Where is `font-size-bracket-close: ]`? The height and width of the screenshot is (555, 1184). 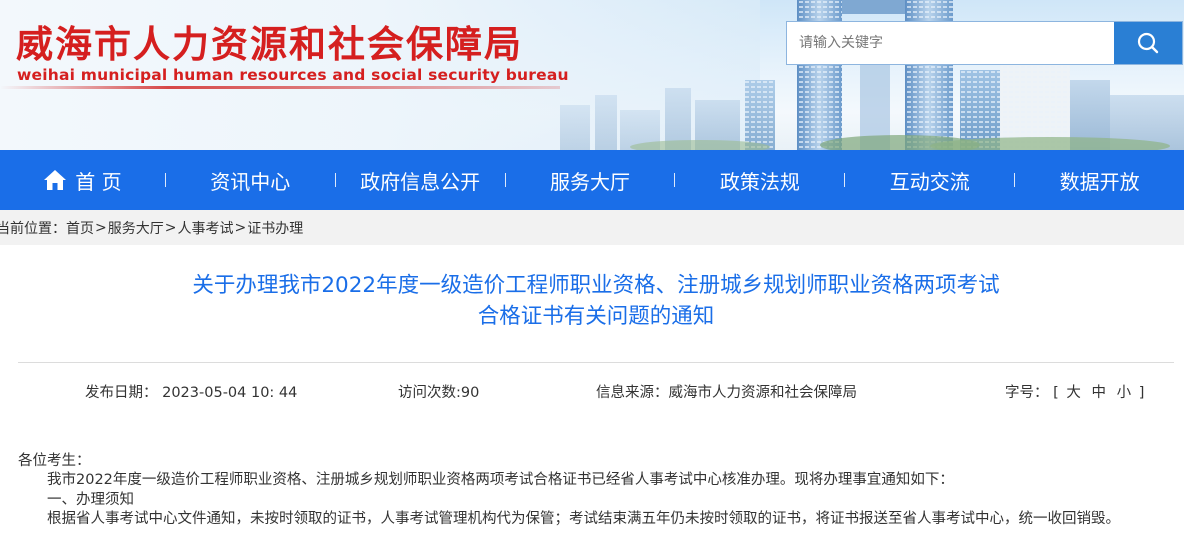
font-size-bracket-close: ] is located at coordinates (1141, 393).